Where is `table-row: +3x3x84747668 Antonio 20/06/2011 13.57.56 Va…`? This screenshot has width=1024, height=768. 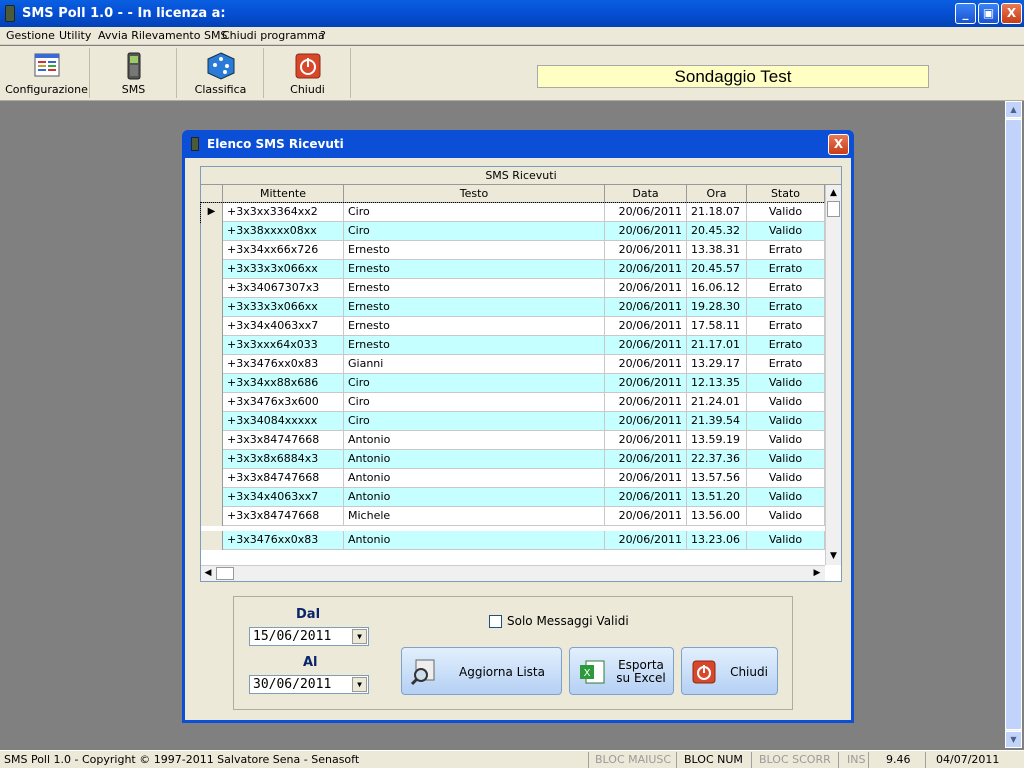
table-row: +3x3x84747668 Antonio 20/06/2011 13.57.56 Va… is located at coordinates (513, 478).